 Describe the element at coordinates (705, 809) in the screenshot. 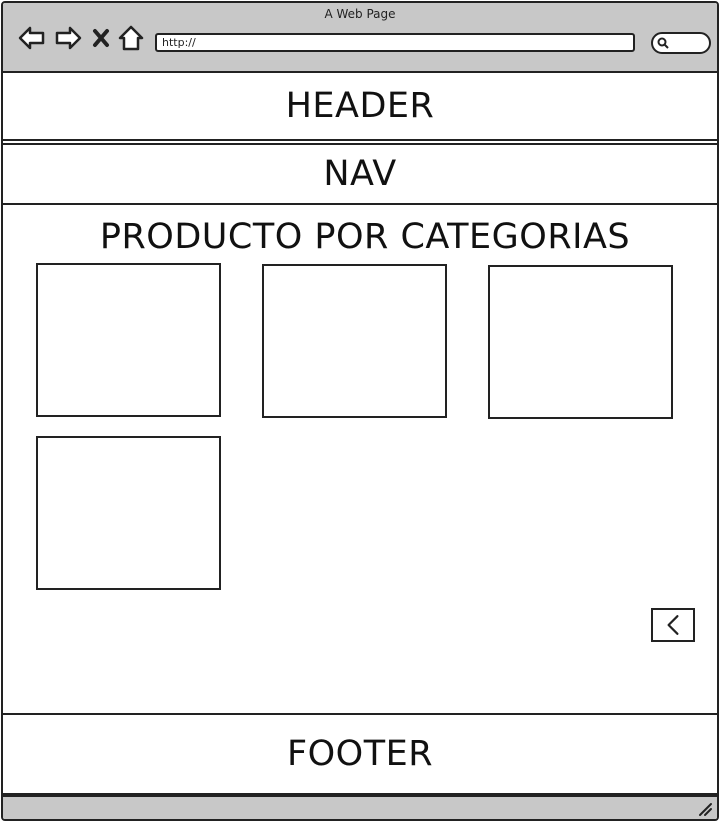

I see `resize-grip-icon` at that location.